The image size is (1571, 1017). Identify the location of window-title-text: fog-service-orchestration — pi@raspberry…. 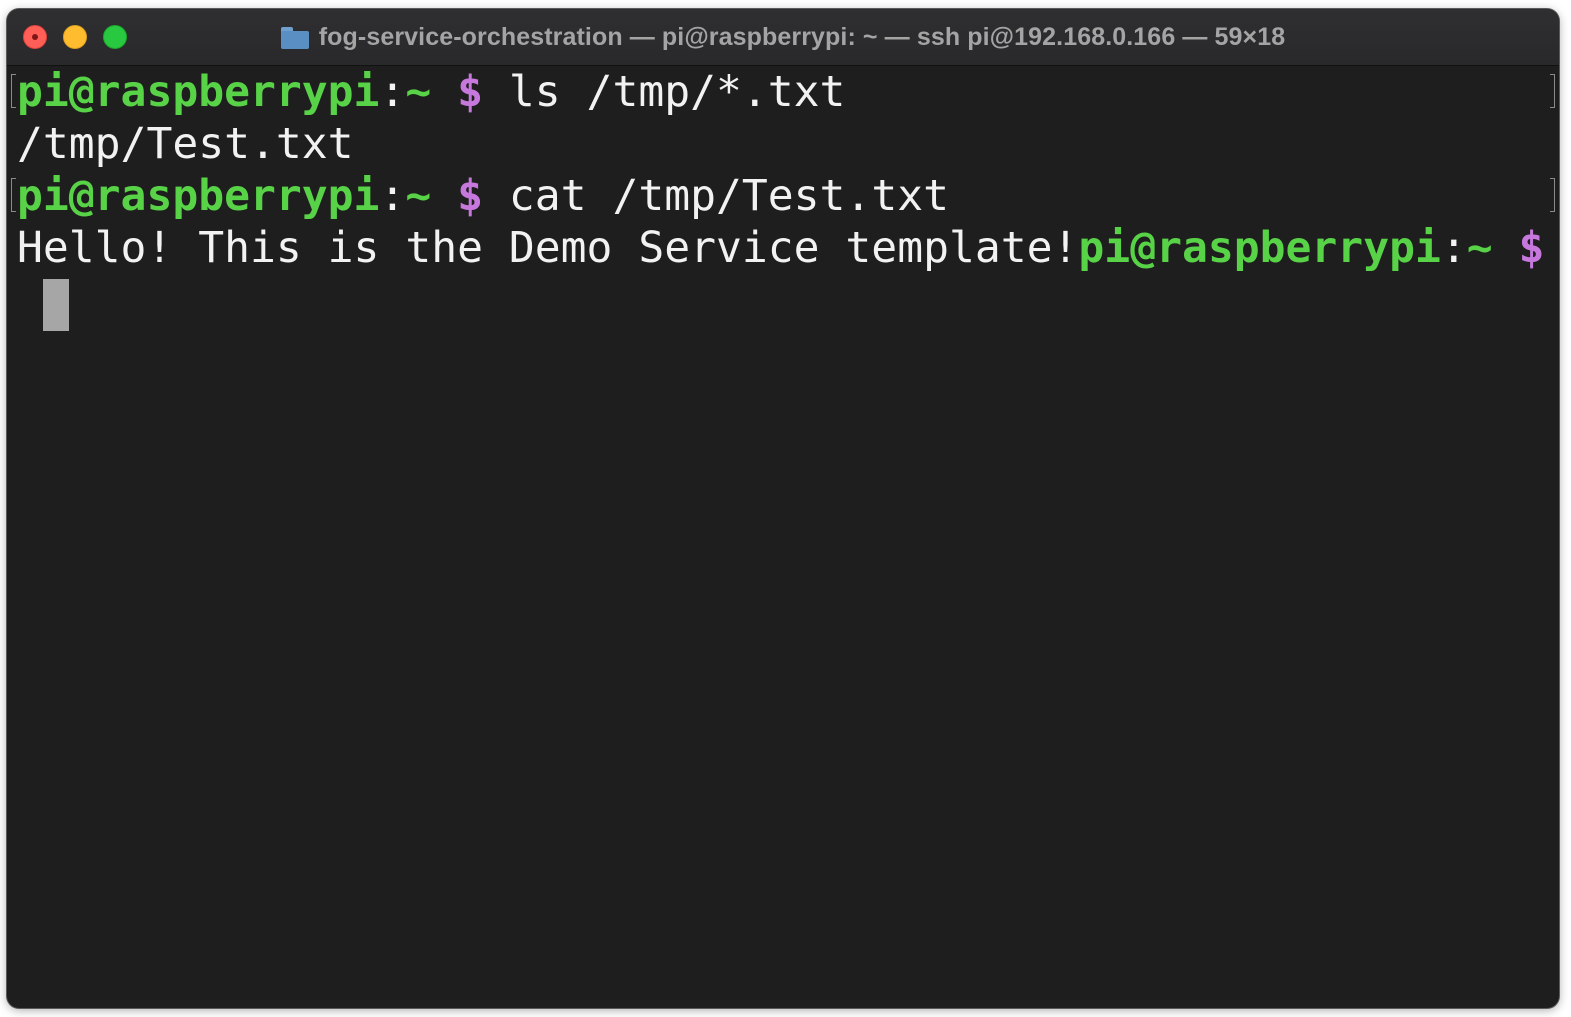
(802, 36).